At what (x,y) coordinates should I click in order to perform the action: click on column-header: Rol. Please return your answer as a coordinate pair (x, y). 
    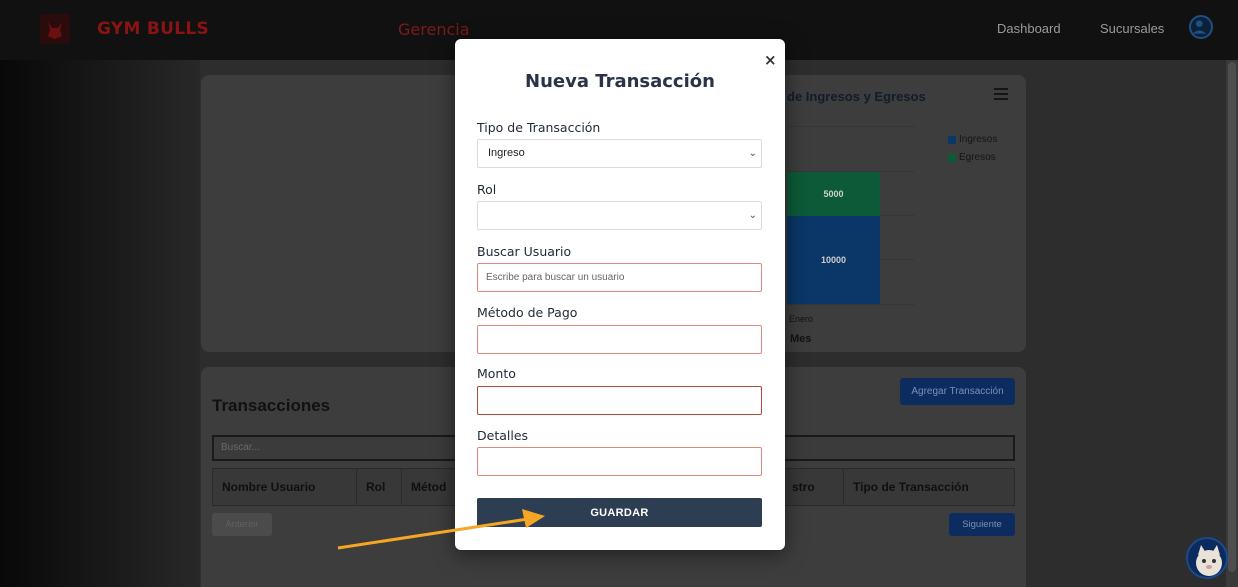
    Looking at the image, I should click on (378, 487).